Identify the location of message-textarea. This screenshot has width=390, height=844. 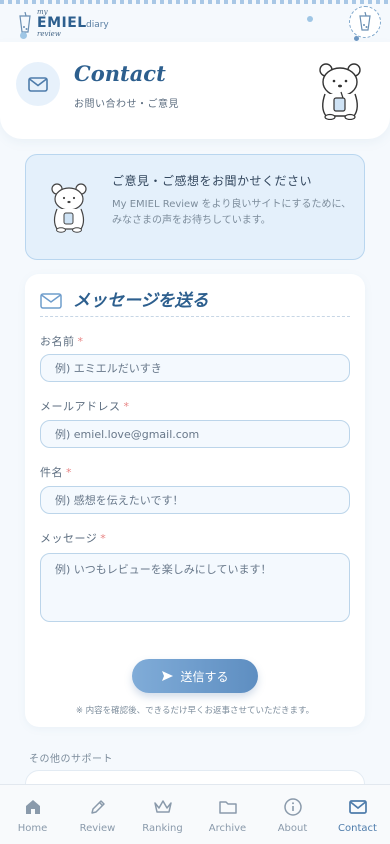
(195, 587).